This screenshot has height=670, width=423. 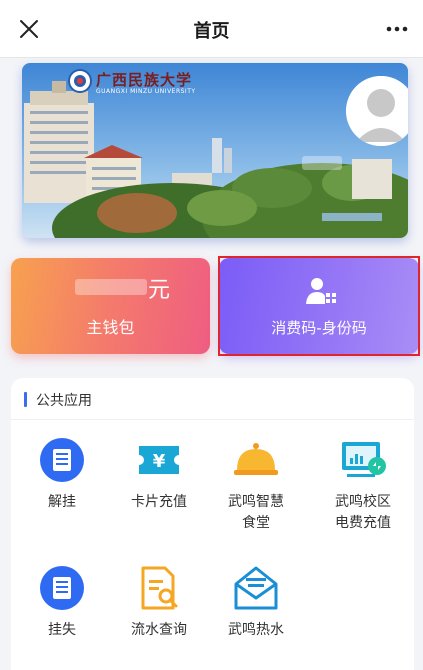 What do you see at coordinates (62, 630) in the screenshot?
I see `app-label: 挂失` at bounding box center [62, 630].